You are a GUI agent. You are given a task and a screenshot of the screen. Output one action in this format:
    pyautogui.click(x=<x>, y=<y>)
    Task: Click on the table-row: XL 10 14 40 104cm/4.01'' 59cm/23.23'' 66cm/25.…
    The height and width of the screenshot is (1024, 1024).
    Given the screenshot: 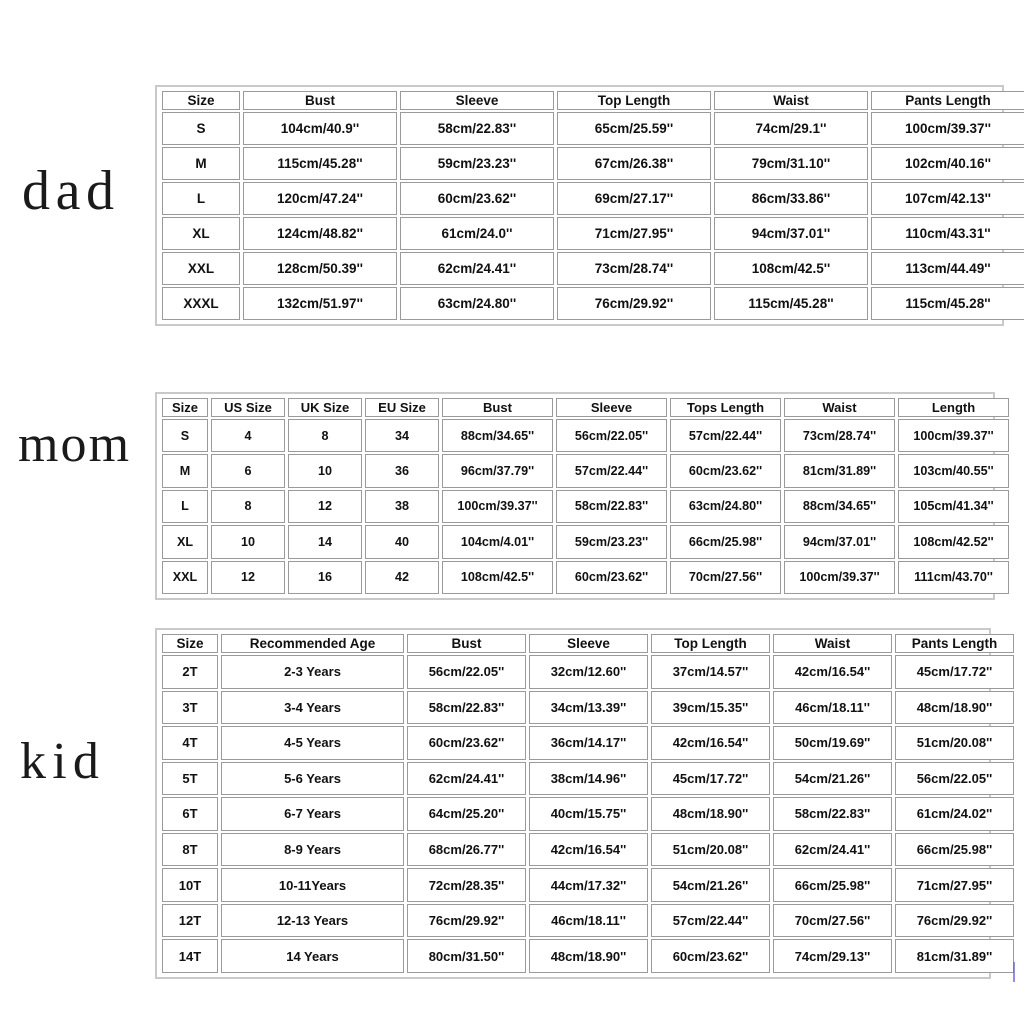 What is the action you would take?
    pyautogui.click(x=585, y=542)
    